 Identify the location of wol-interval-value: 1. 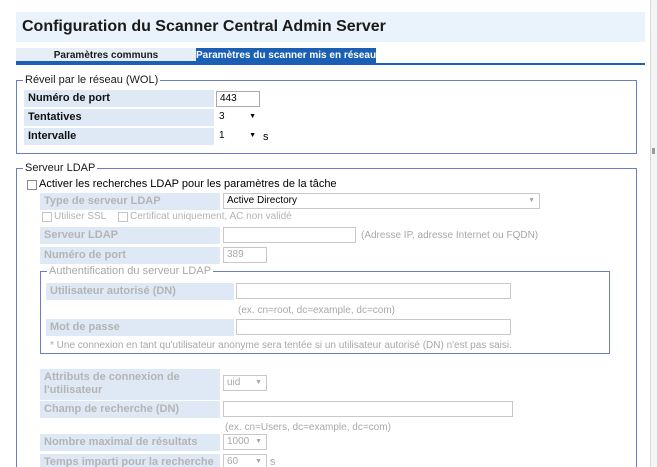
(222, 135).